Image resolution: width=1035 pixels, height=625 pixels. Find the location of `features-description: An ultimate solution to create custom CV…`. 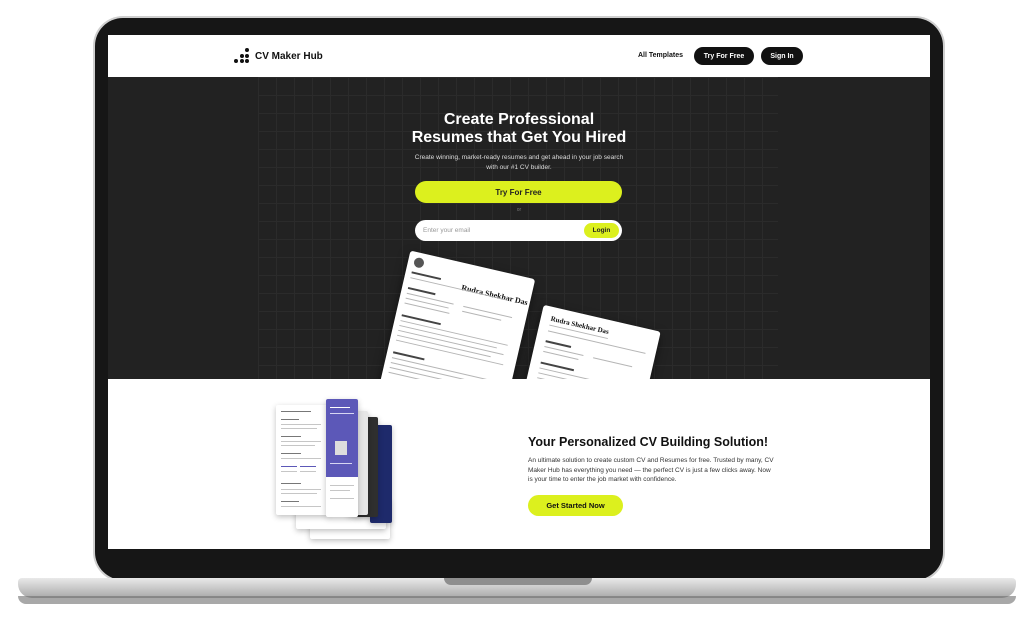

features-description: An ultimate solution to create custom CV… is located at coordinates (651, 470).